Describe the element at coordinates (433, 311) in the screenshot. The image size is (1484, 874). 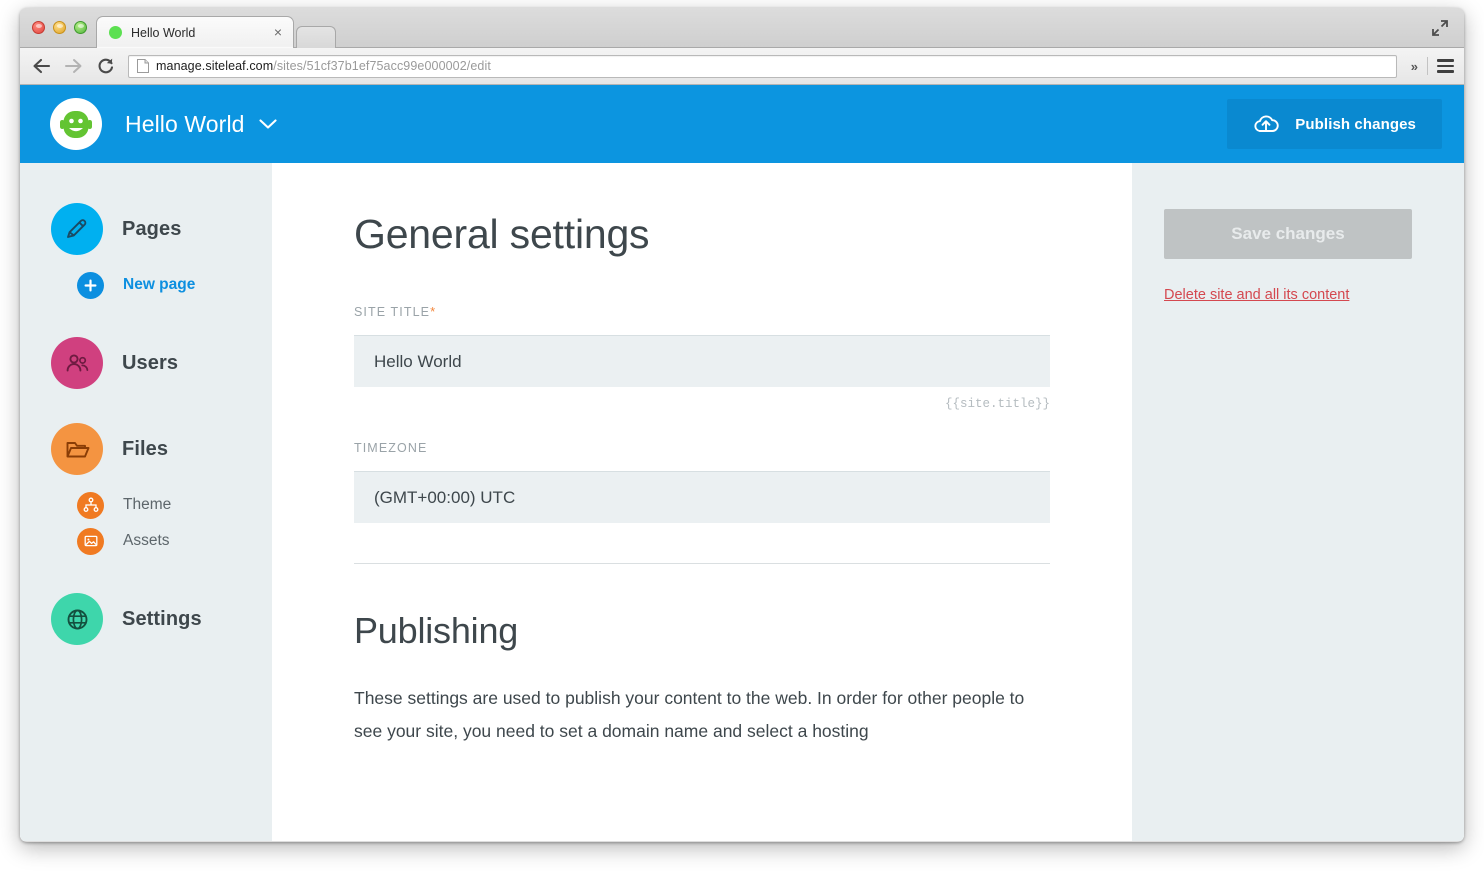
I see `required-marker: *` at that location.